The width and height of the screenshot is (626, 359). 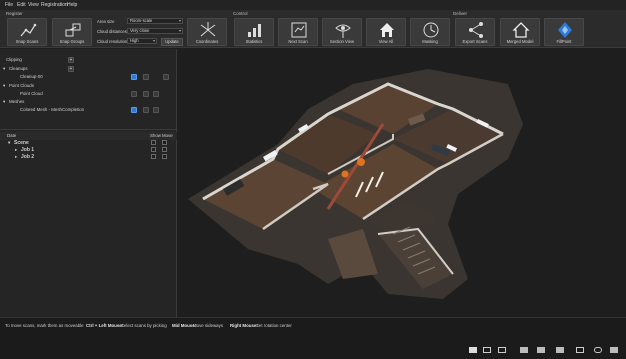 What do you see at coordinates (475, 32) in the screenshot?
I see `export-scans-button: Export Scans` at bounding box center [475, 32].